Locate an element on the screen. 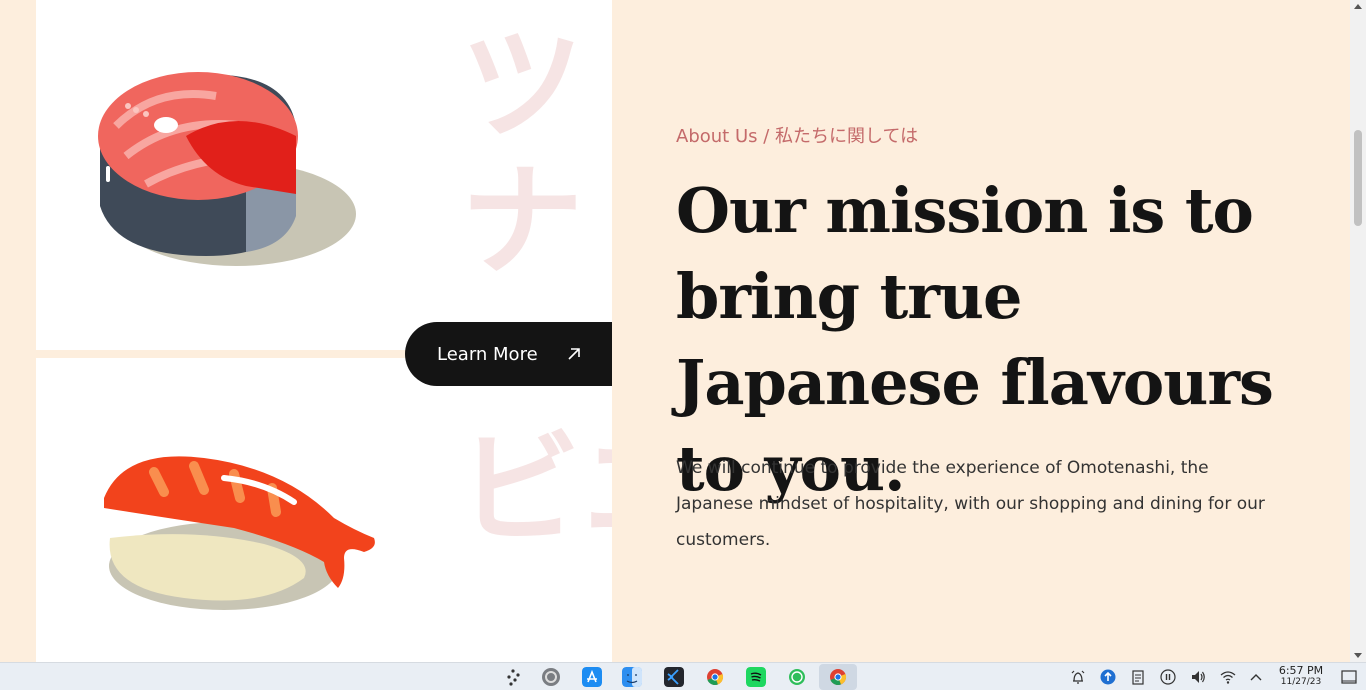 Image resolution: width=1366 pixels, height=690 pixels. taskbar-clock: 6:57 PM 11/27/23 is located at coordinates (1301, 676).